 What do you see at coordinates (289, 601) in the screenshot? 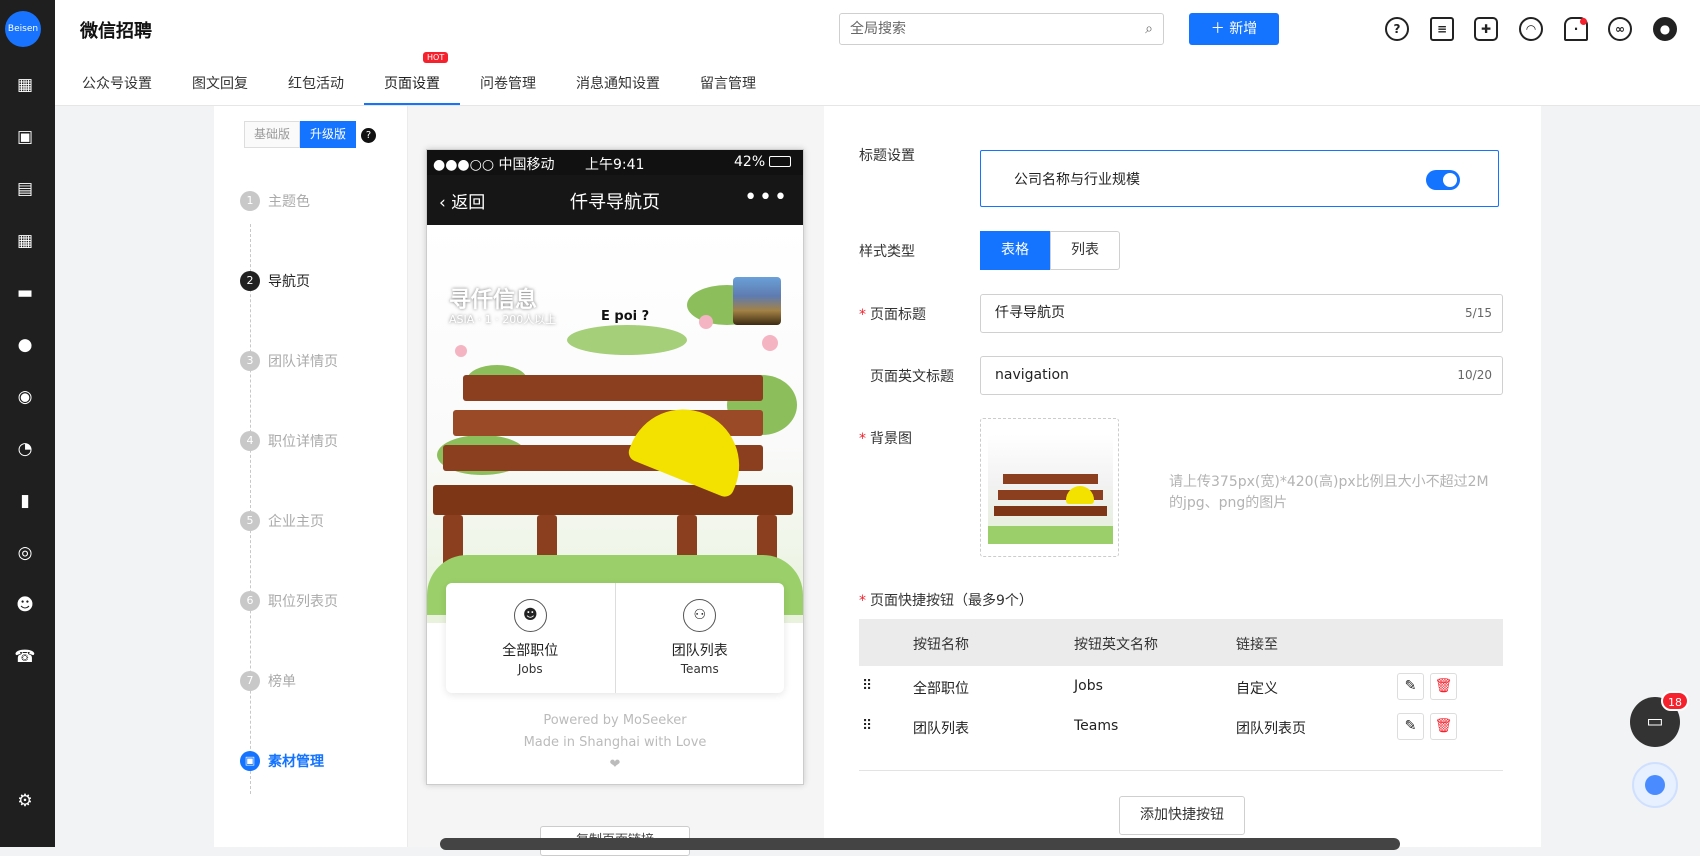
I see `step-job-list: 6 职位列表页` at bounding box center [289, 601].